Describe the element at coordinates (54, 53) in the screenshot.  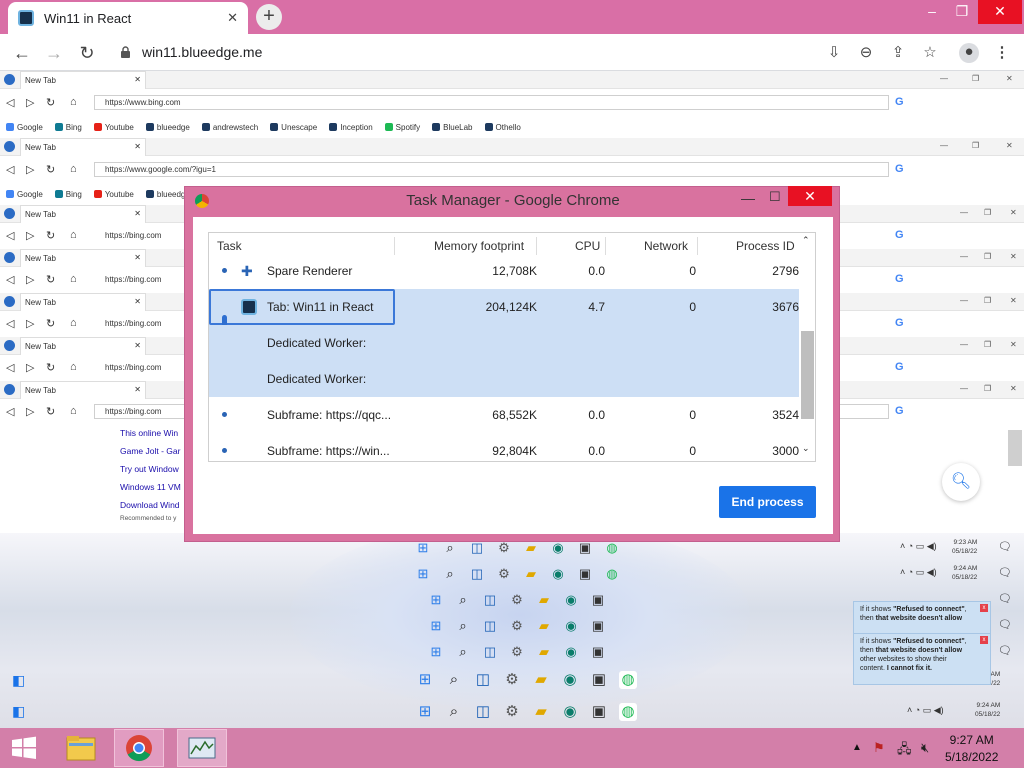
I see `forward-icon: →` at that location.